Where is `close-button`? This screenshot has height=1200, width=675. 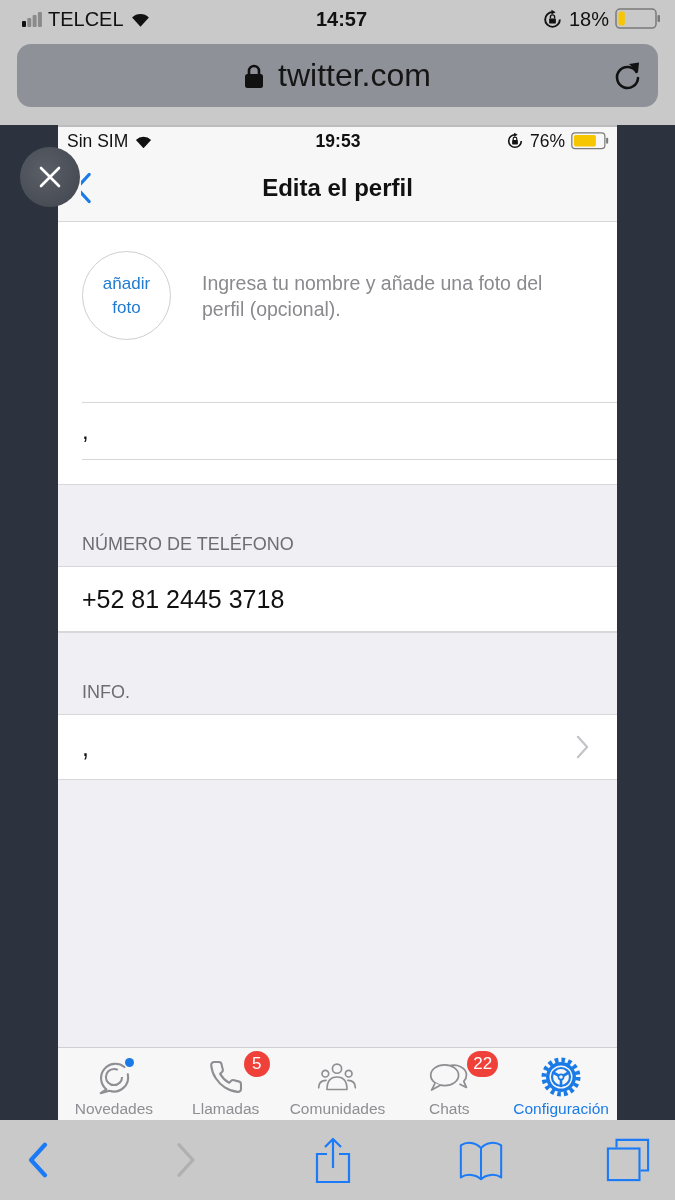 close-button is located at coordinates (50, 177).